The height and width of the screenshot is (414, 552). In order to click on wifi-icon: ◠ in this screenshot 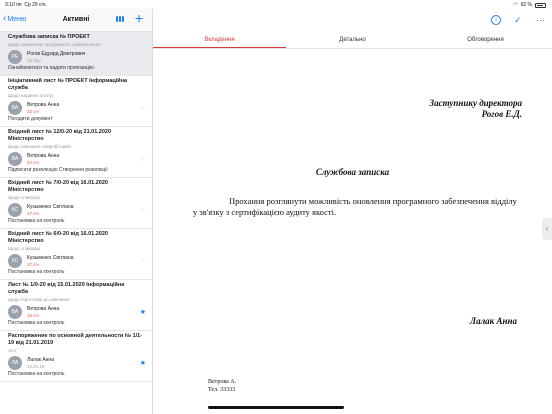, I will do `click(515, 5)`.